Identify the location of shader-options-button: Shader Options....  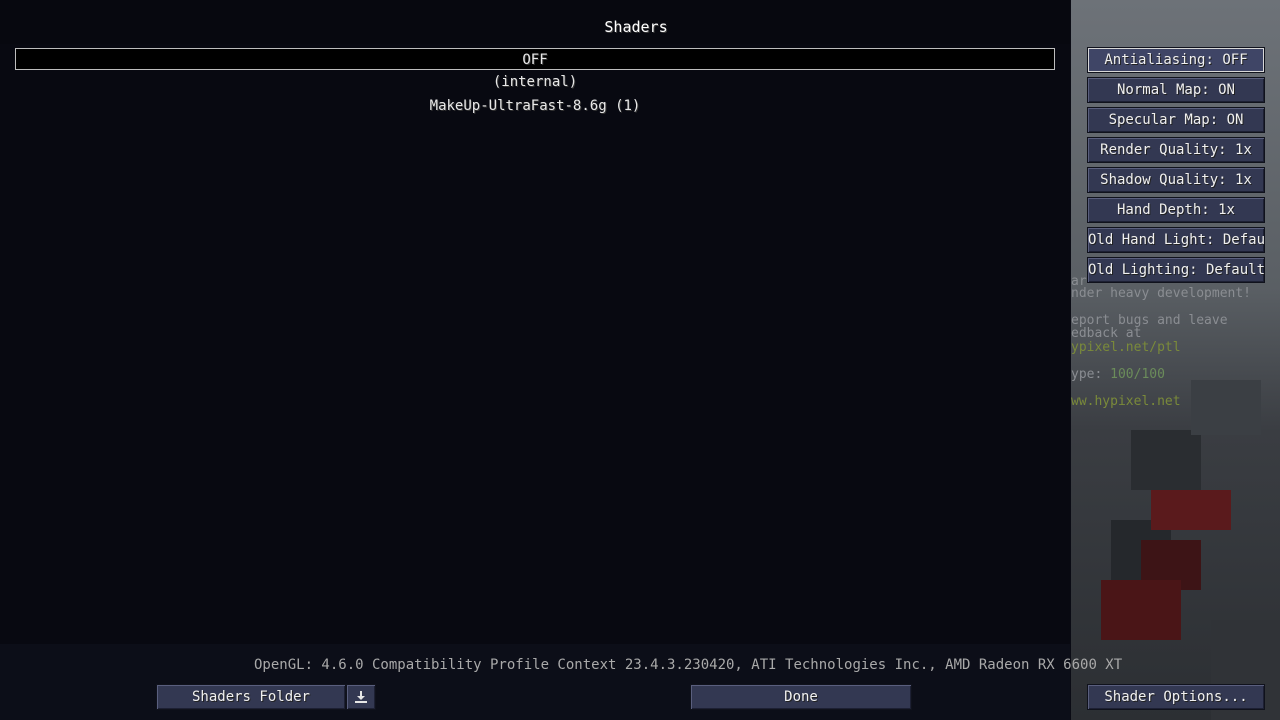
(1176, 697).